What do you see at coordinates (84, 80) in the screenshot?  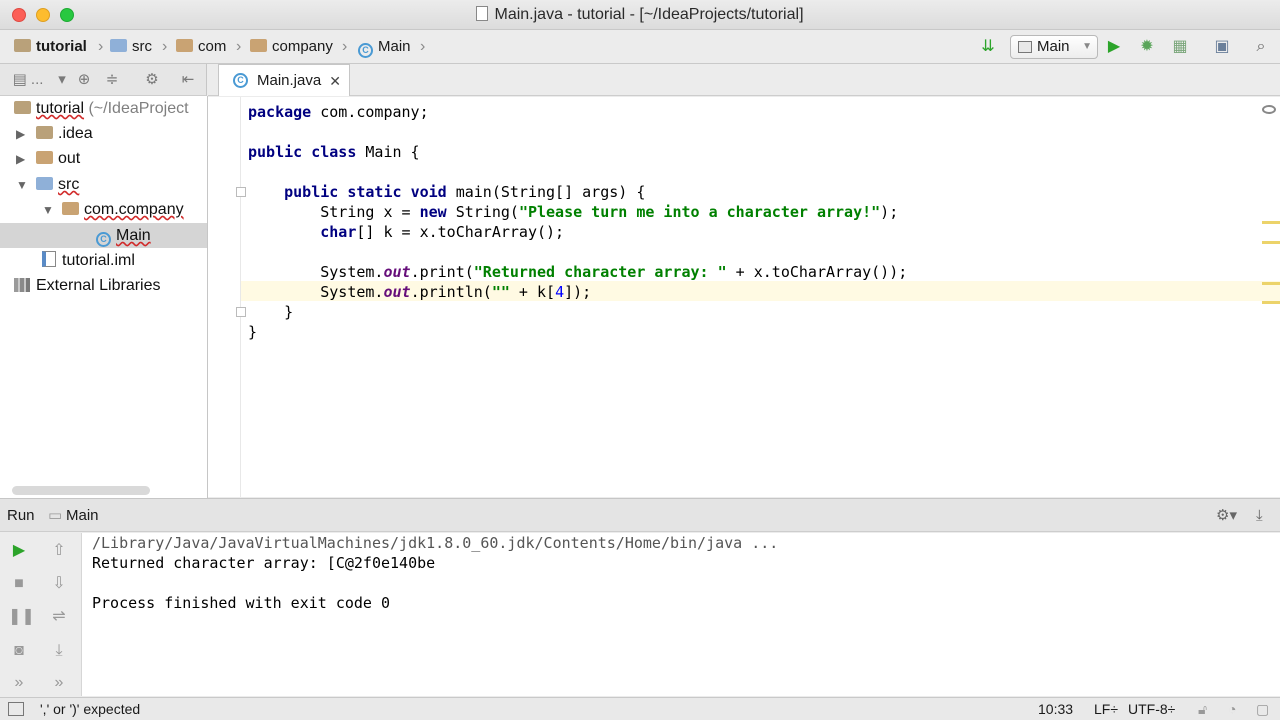 I see `locate-icon: ⊕` at bounding box center [84, 80].